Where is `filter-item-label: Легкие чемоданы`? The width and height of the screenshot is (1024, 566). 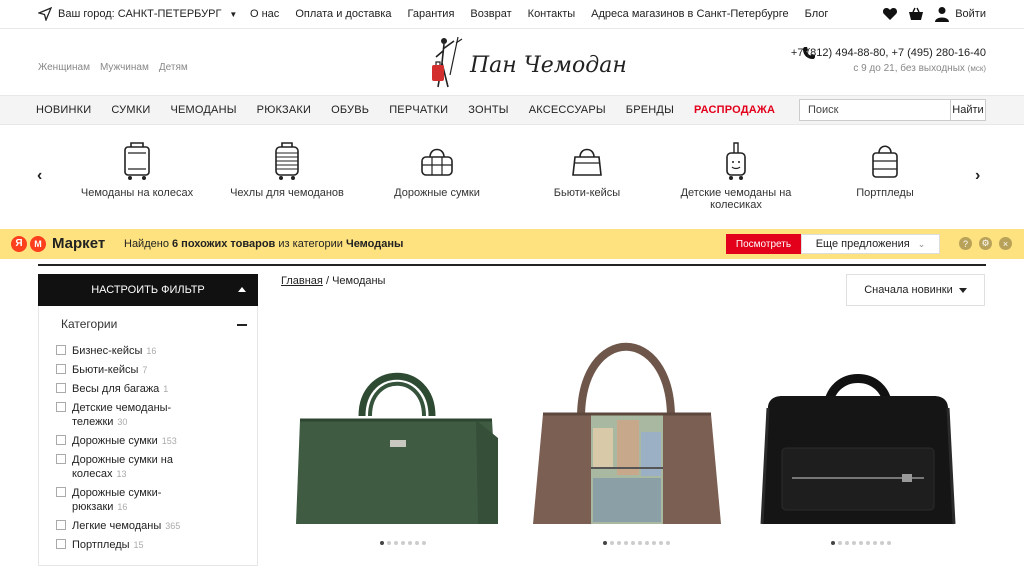 filter-item-label: Легкие чемоданы is located at coordinates (117, 526).